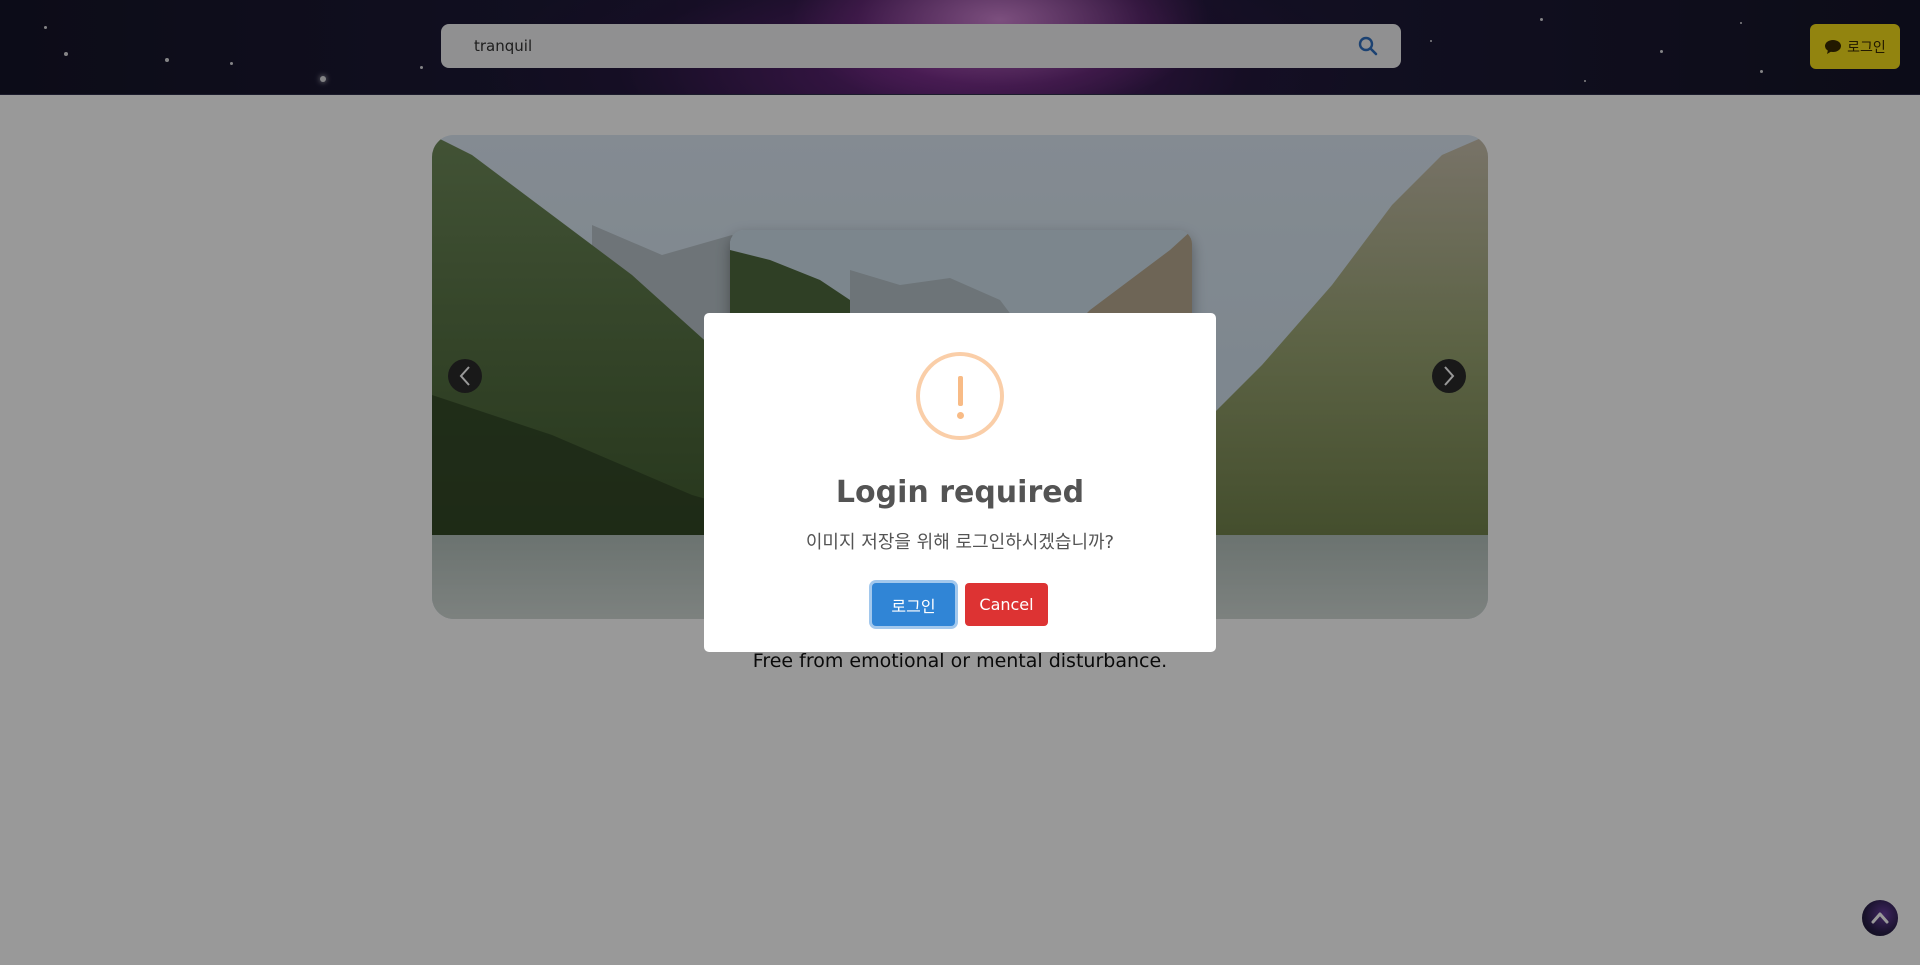 The height and width of the screenshot is (965, 1920). Describe the element at coordinates (960, 492) in the screenshot. I see `dialog-title: Login required` at that location.